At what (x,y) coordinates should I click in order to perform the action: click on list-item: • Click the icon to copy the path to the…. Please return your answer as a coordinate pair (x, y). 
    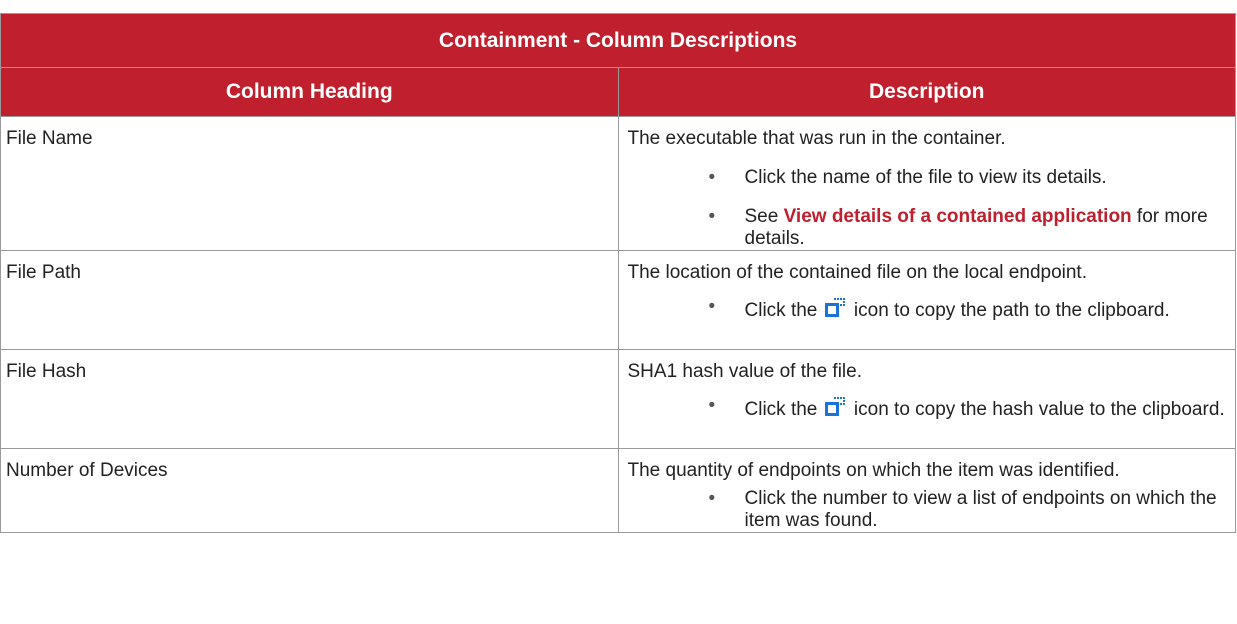
    Looking at the image, I should click on (932, 309).